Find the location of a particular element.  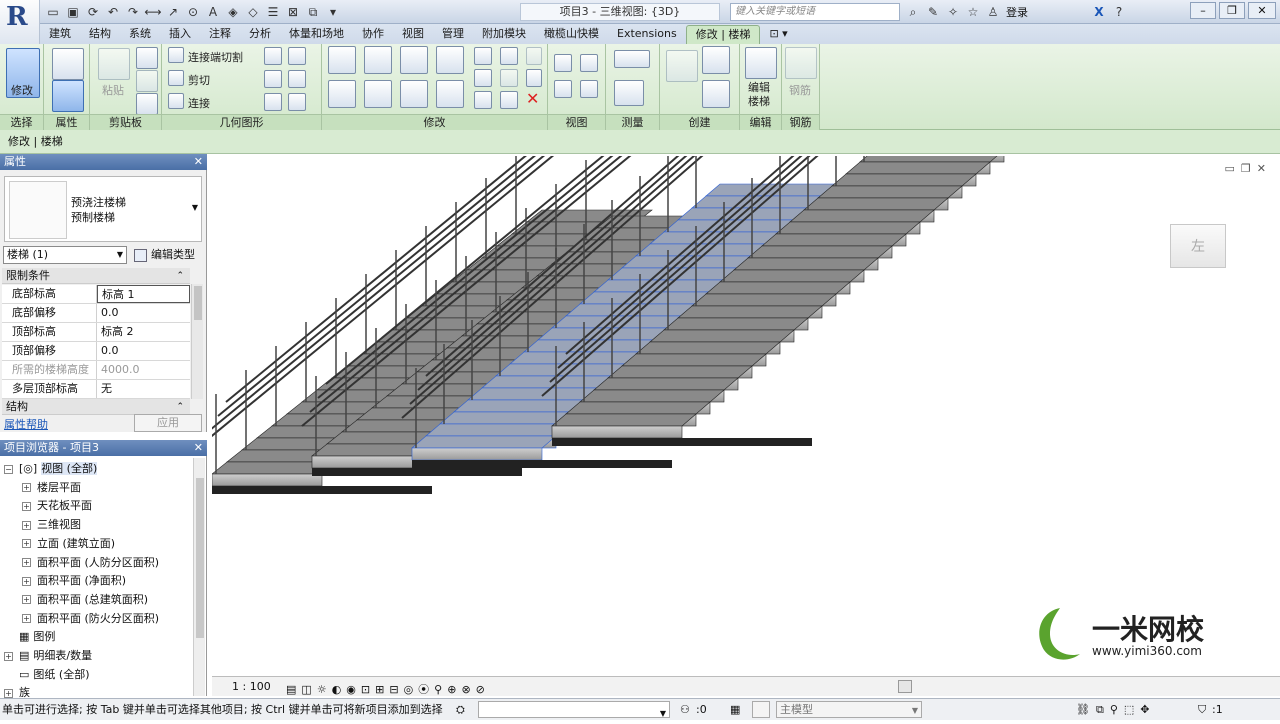

exchange-icon: X is located at coordinates (1099, 12).